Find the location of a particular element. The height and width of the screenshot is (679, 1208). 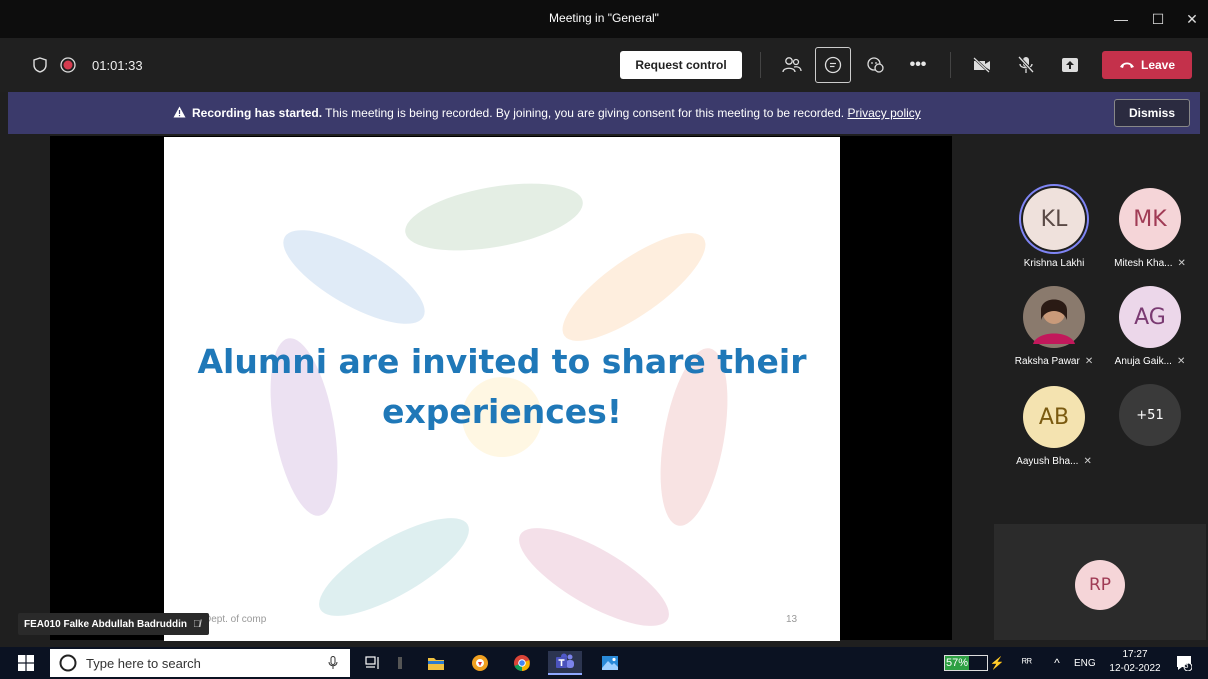

dismiss-button: Dismiss is located at coordinates (1152, 113).